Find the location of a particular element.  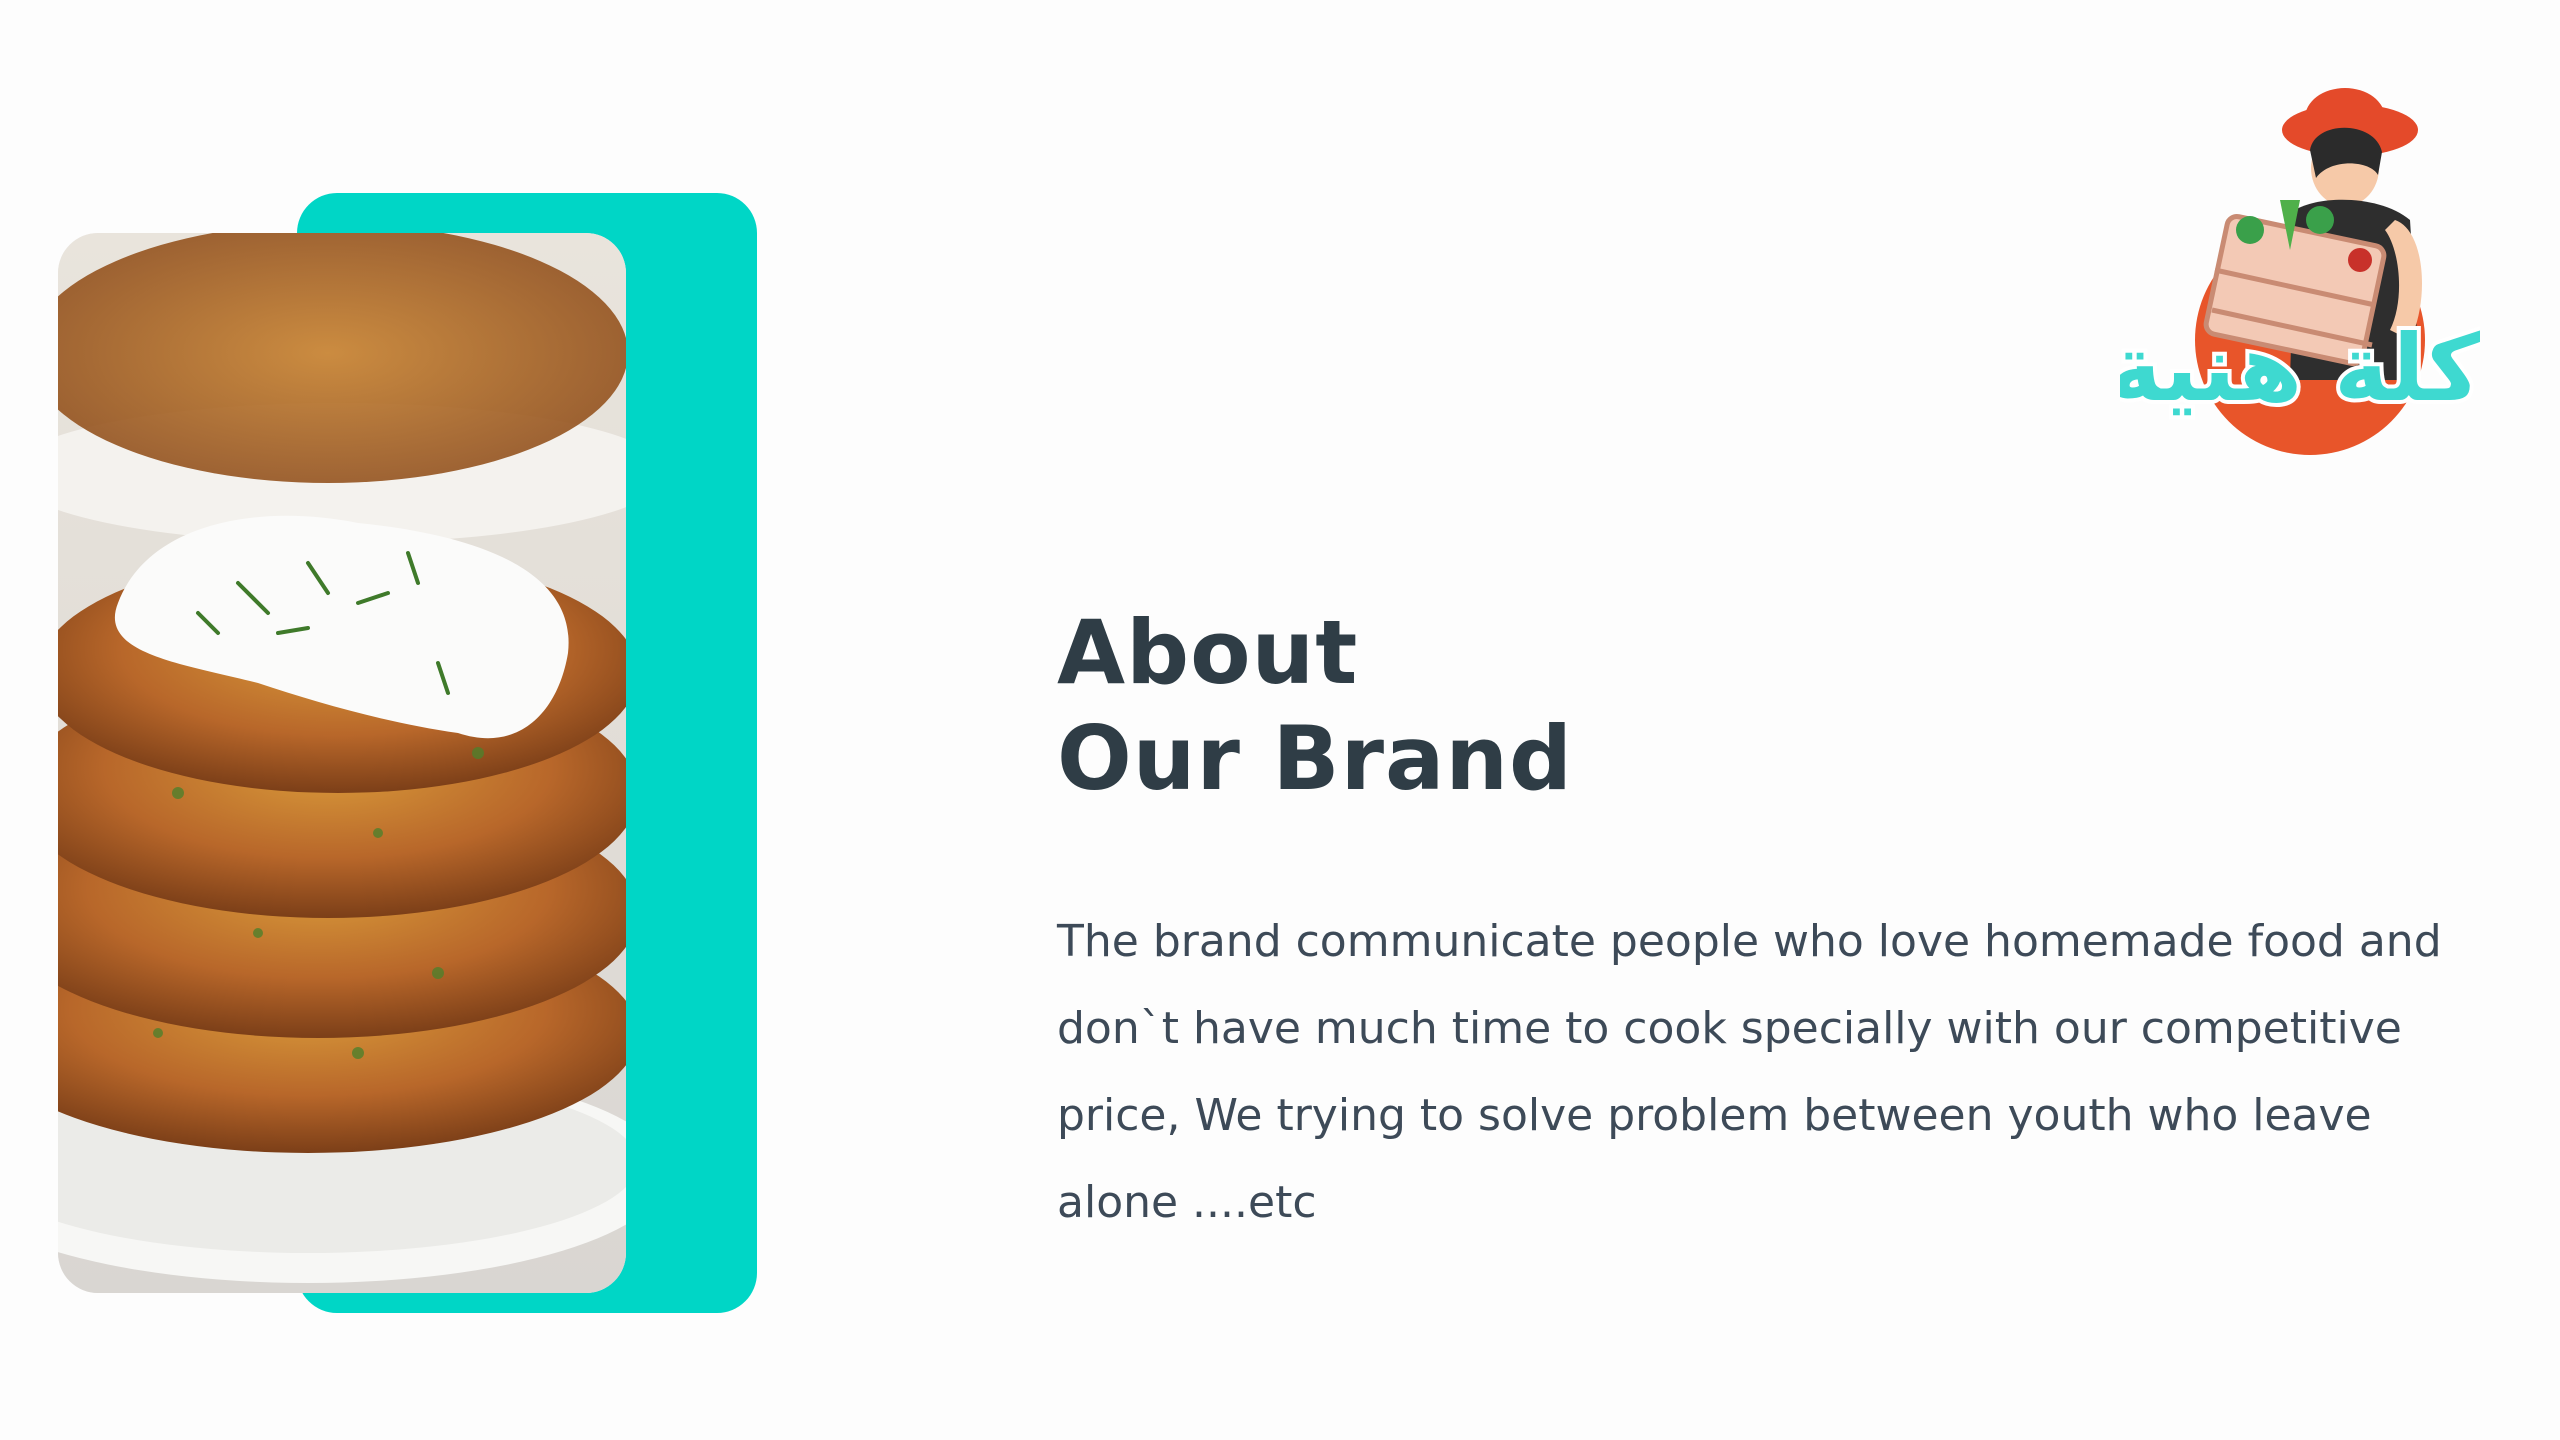

section-heading: About Our Brand is located at coordinates (1315, 706).